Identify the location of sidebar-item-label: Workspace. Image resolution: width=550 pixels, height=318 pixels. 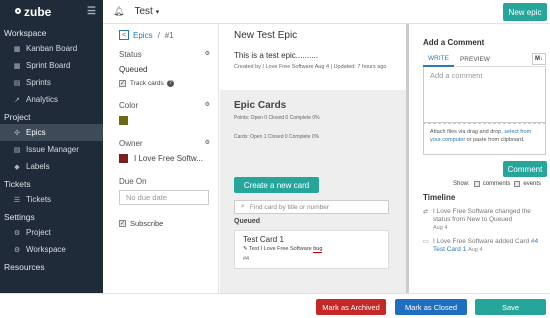
(46, 249).